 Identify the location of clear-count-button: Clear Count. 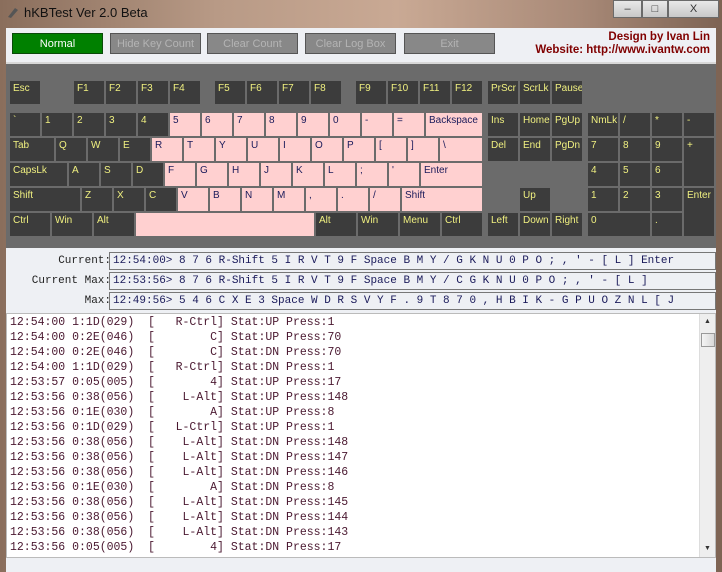
(252, 43).